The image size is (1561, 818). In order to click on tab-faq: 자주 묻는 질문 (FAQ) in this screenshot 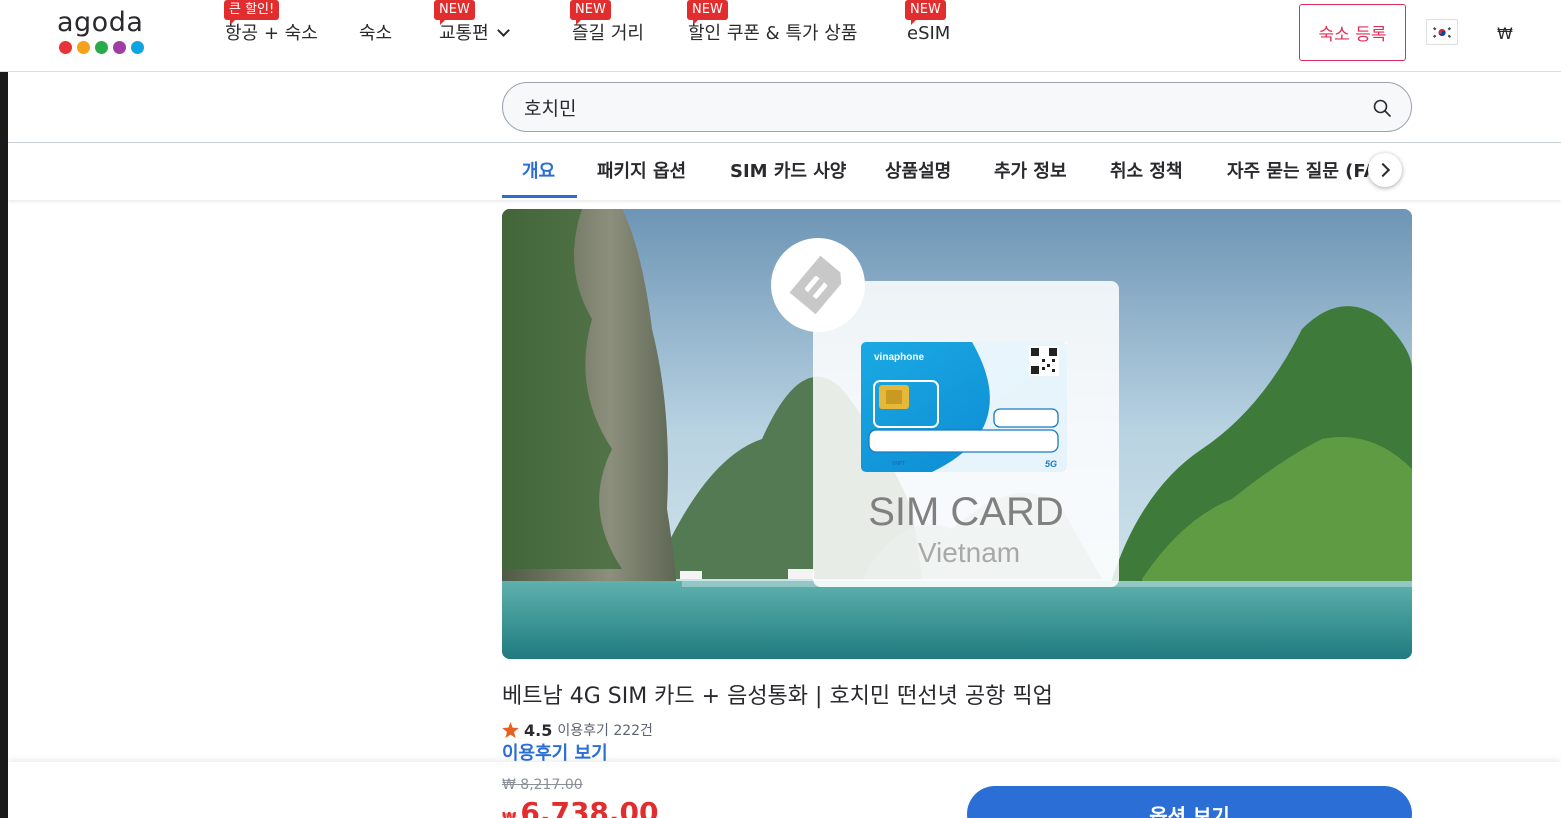, I will do `click(1307, 170)`.